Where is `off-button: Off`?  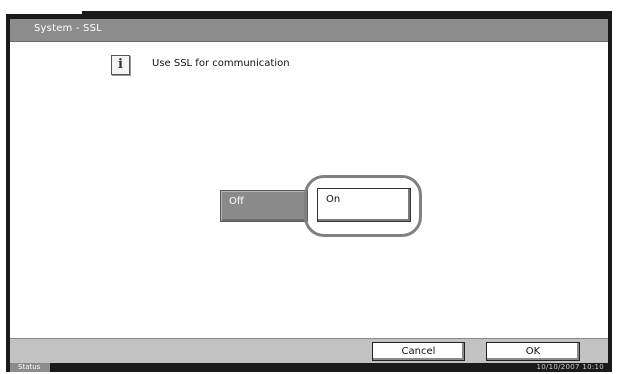
off-button: Off is located at coordinates (264, 206).